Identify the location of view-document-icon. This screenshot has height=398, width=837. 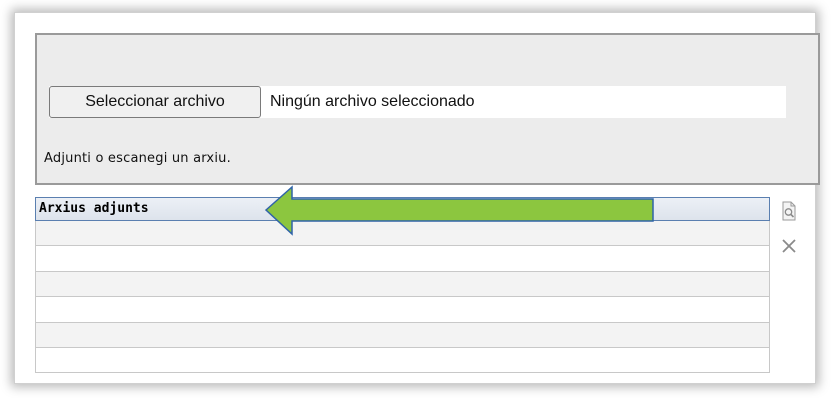
(789, 211).